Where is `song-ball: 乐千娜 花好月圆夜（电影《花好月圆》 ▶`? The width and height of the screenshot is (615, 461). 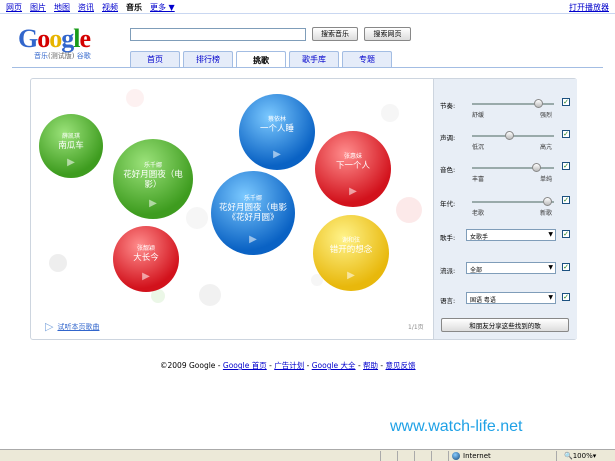 song-ball: 乐千娜 花好月圆夜（电影《花好月圆》 ▶ is located at coordinates (253, 213).